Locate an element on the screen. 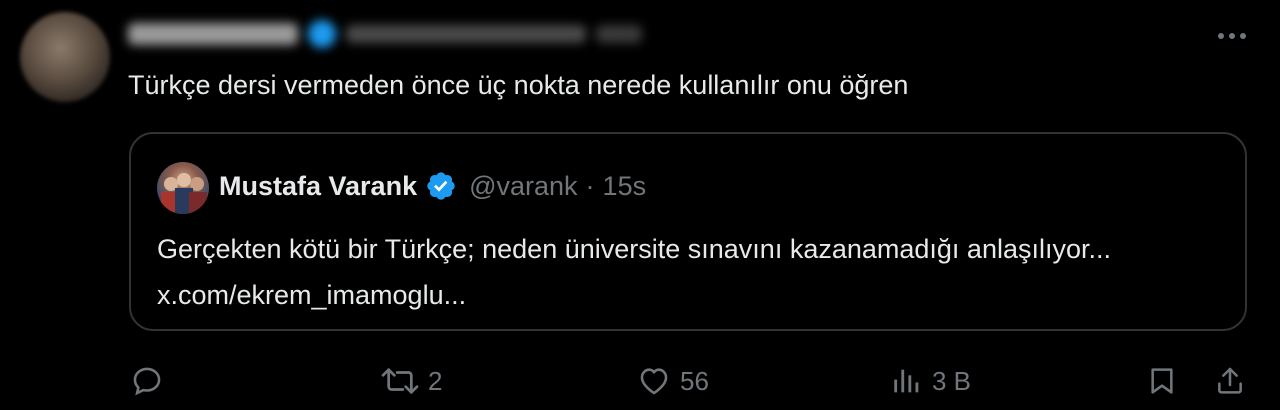  author-handle-blurred is located at coordinates (466, 34).